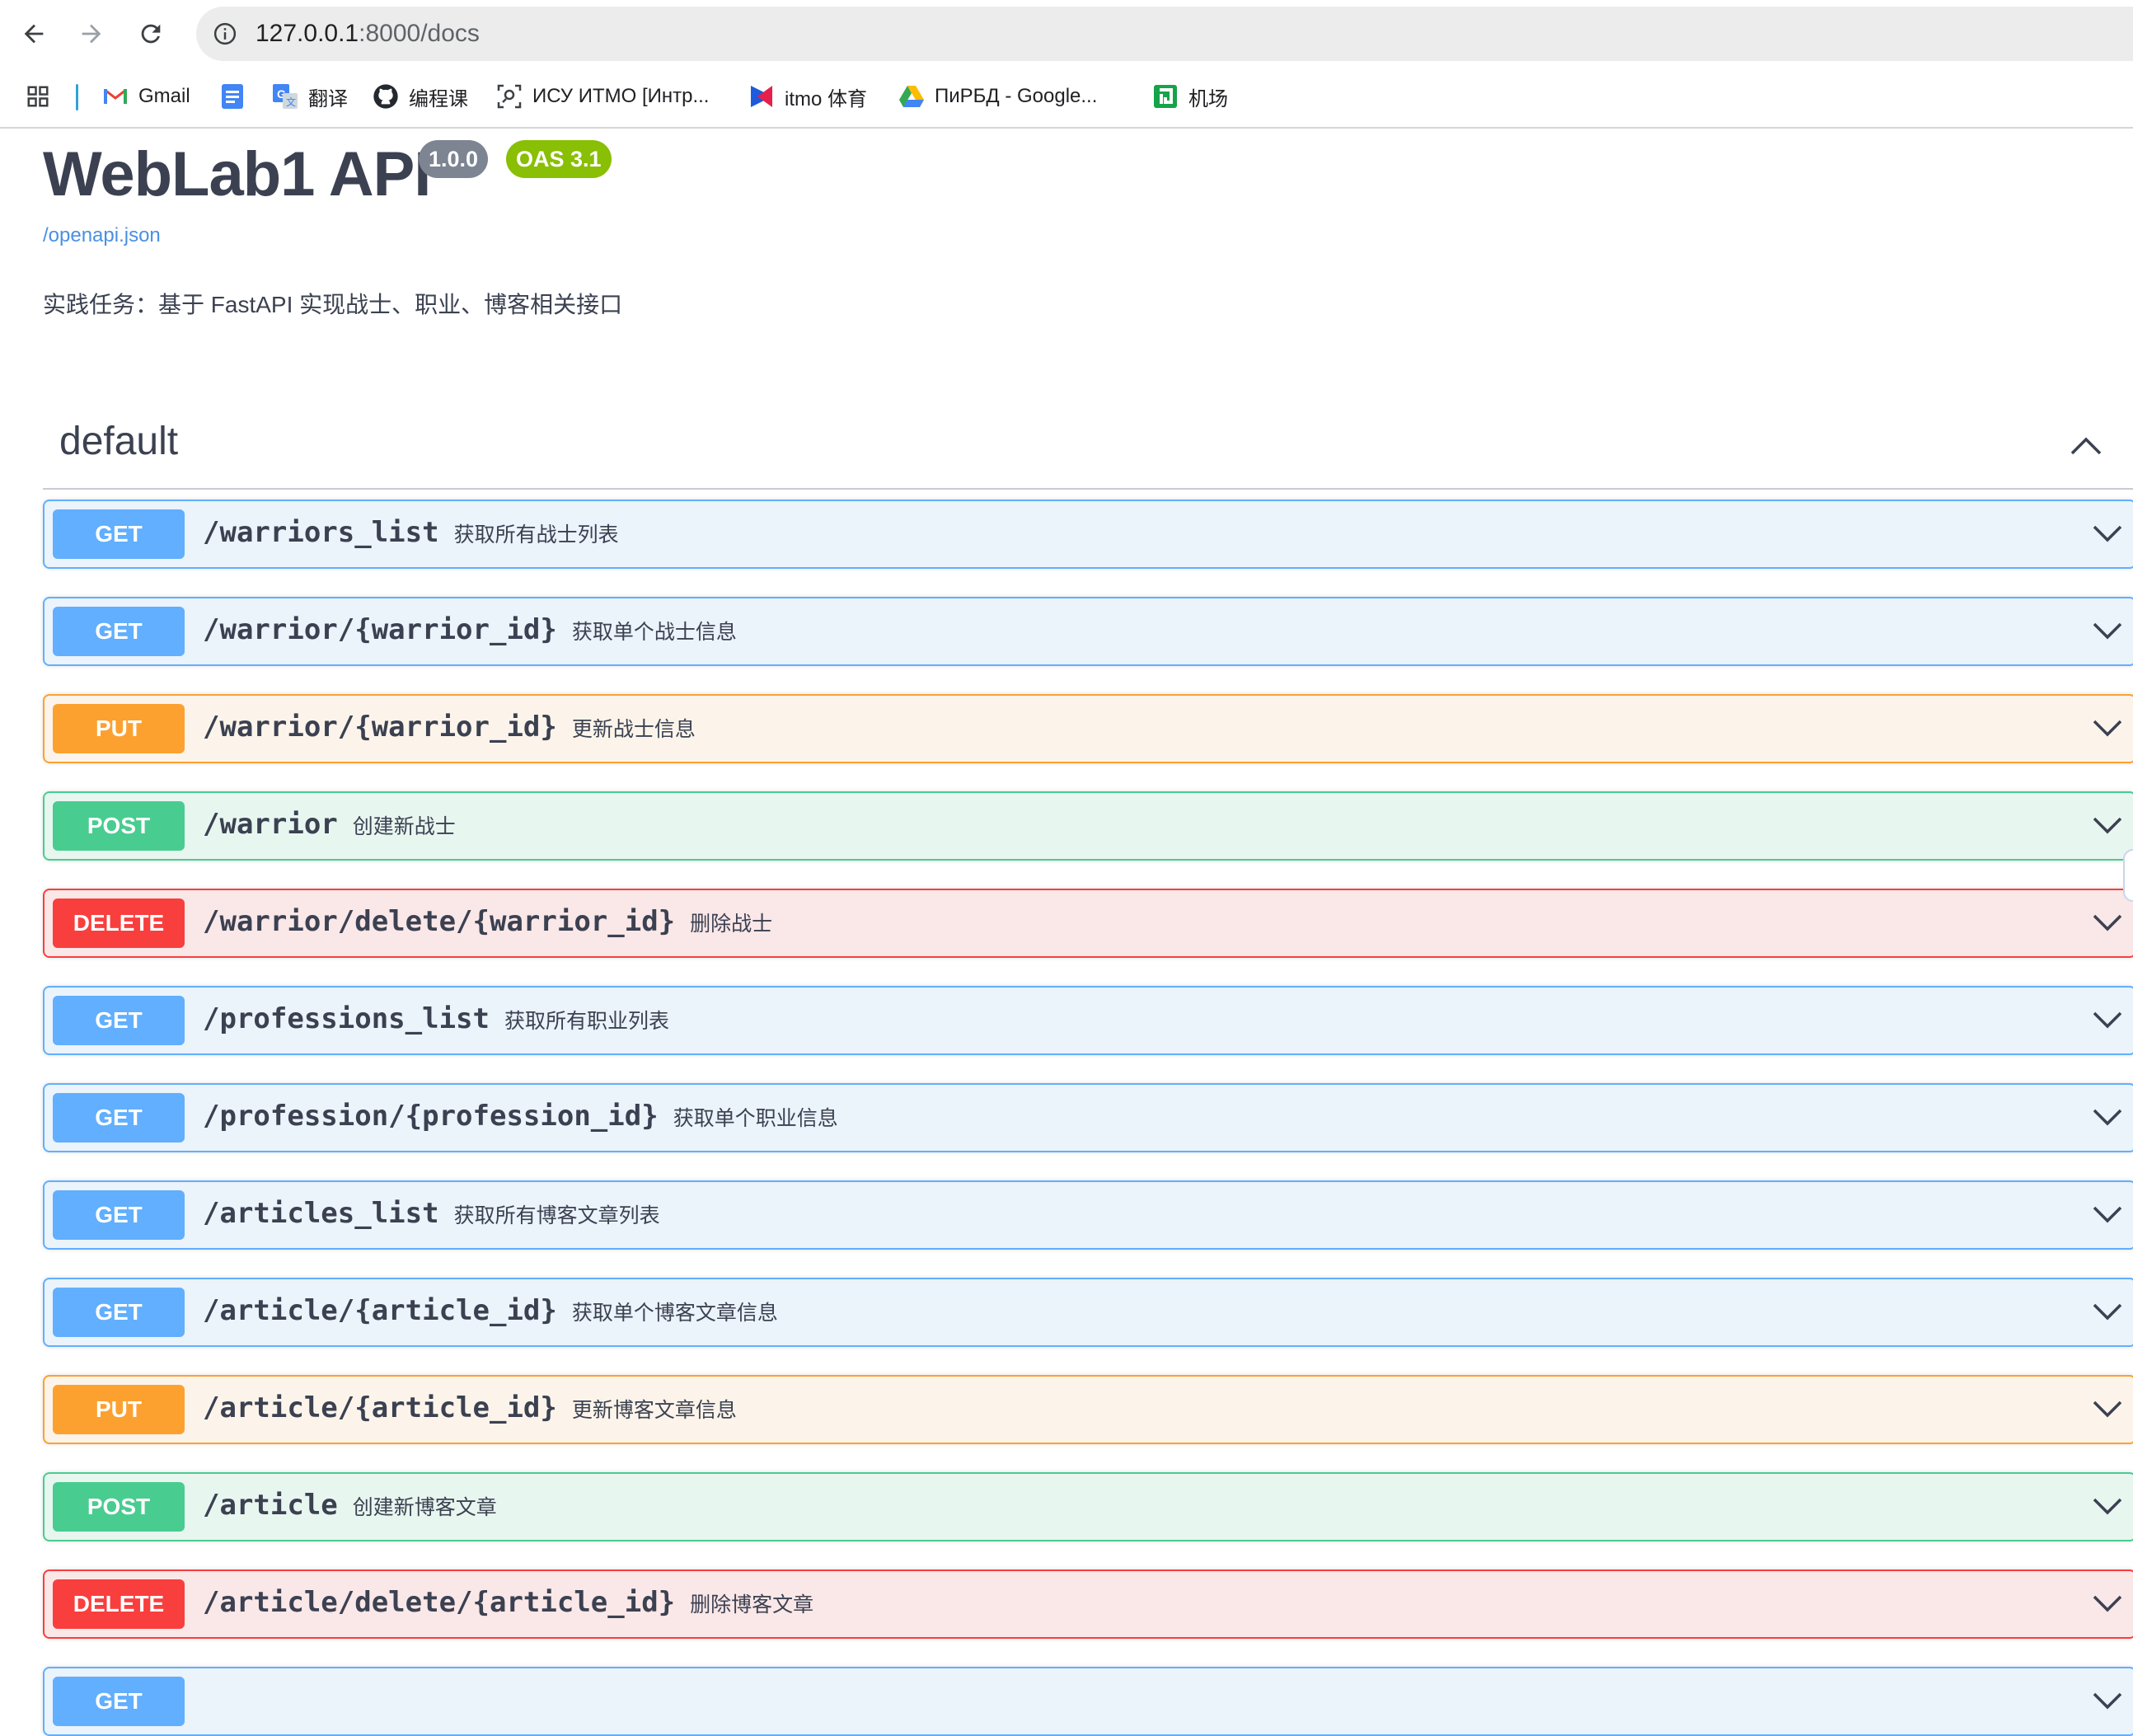 This screenshot has height=1736, width=2133. Describe the element at coordinates (431, 1116) in the screenshot. I see `operation-path: /profession/{profession_id}` at that location.